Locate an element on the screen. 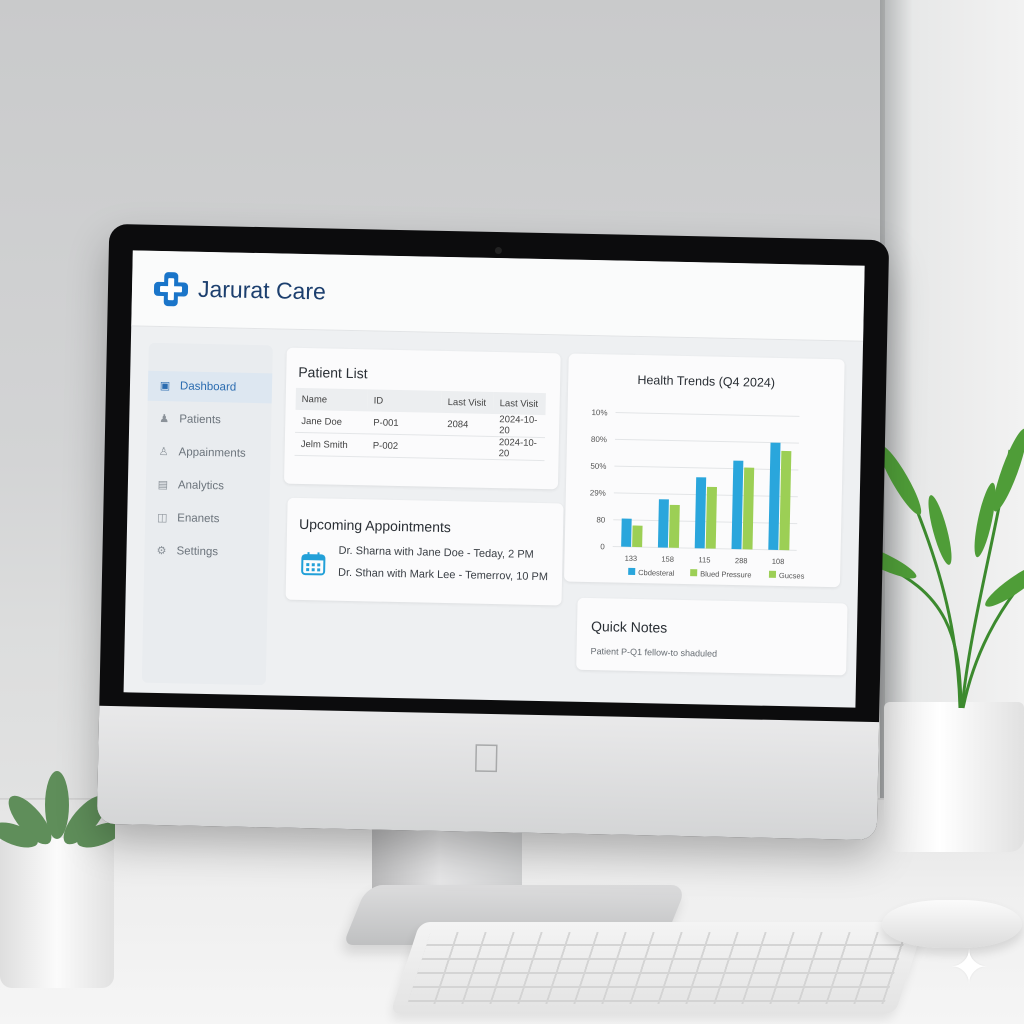  sidebar-item-settings: ⚙ Settings is located at coordinates (206, 552).